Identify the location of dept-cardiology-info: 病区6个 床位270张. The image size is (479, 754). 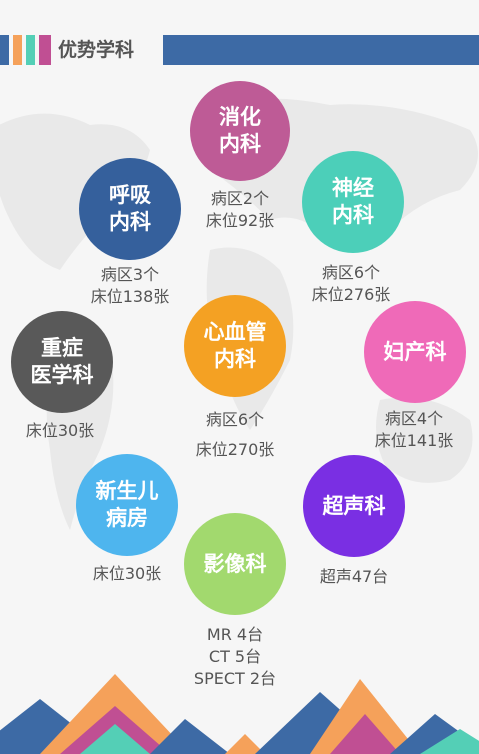
(235, 435).